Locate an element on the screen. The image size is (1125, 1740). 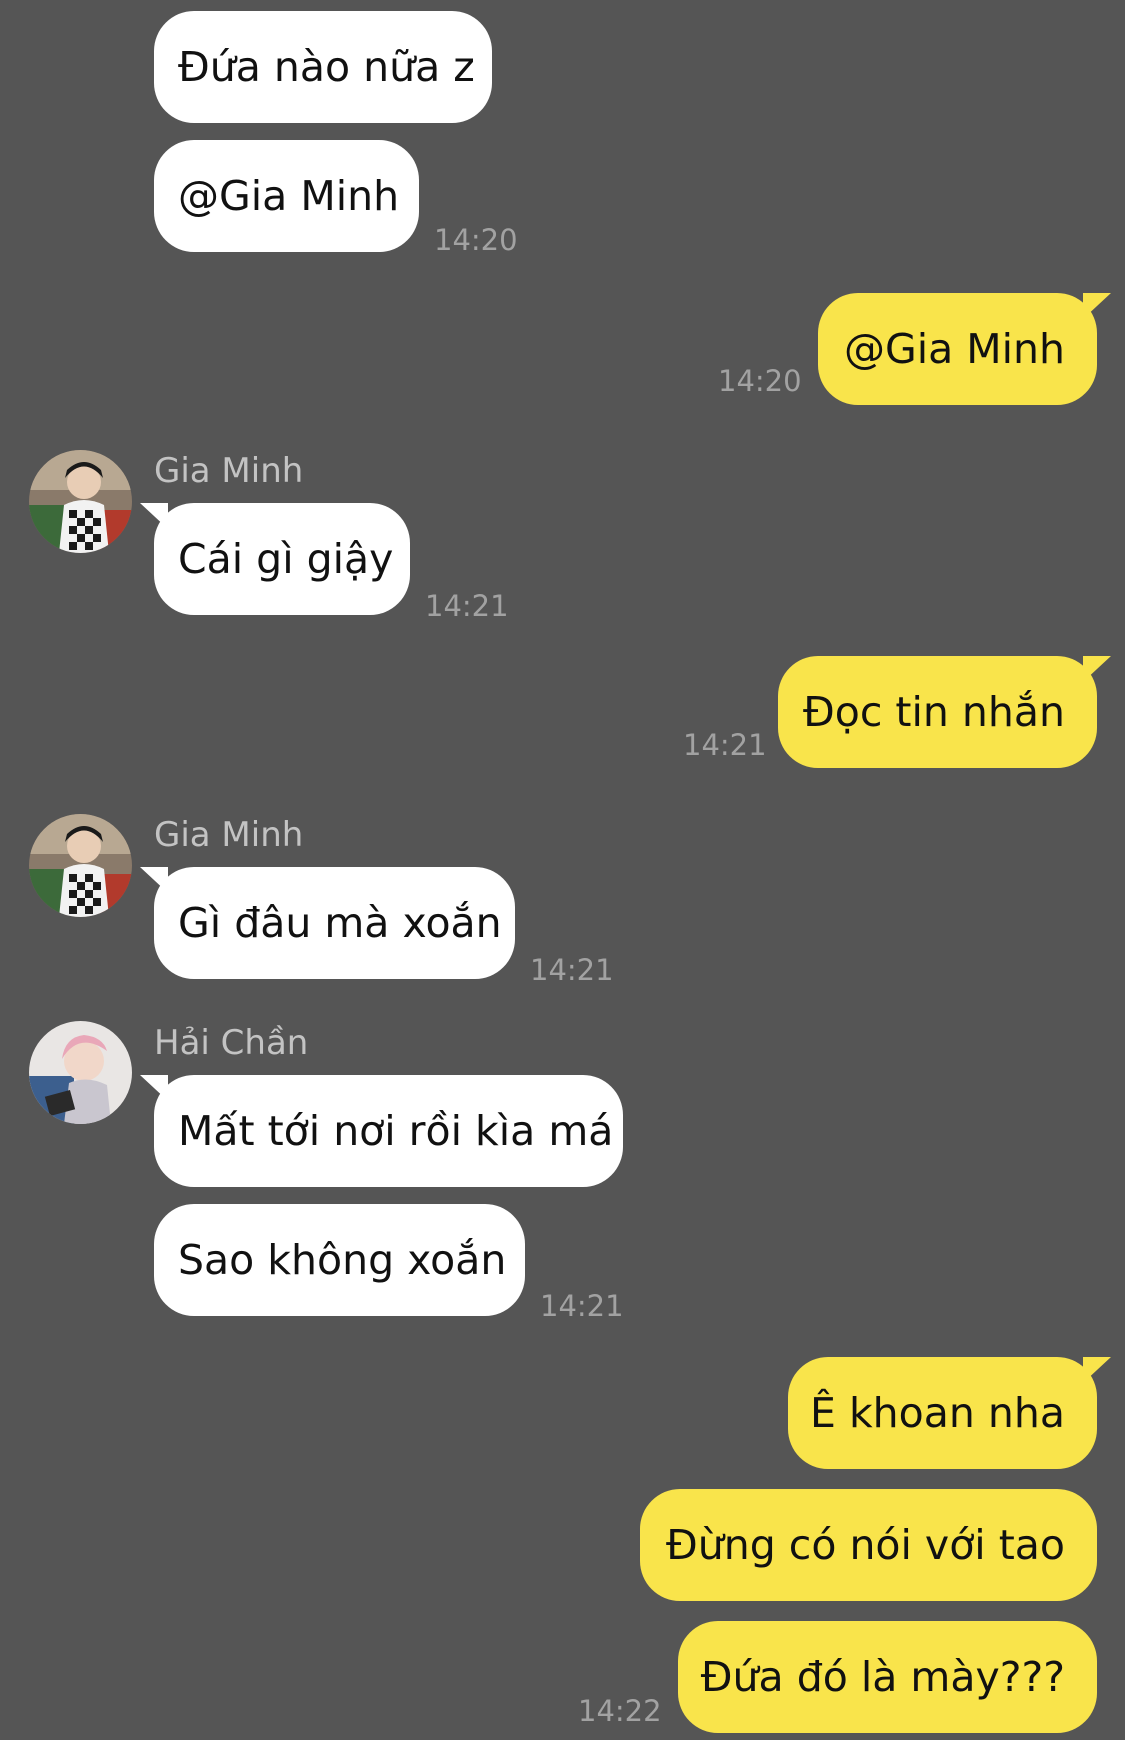
message-bubble: Đứa đó là mày??? is located at coordinates (887, 1677).